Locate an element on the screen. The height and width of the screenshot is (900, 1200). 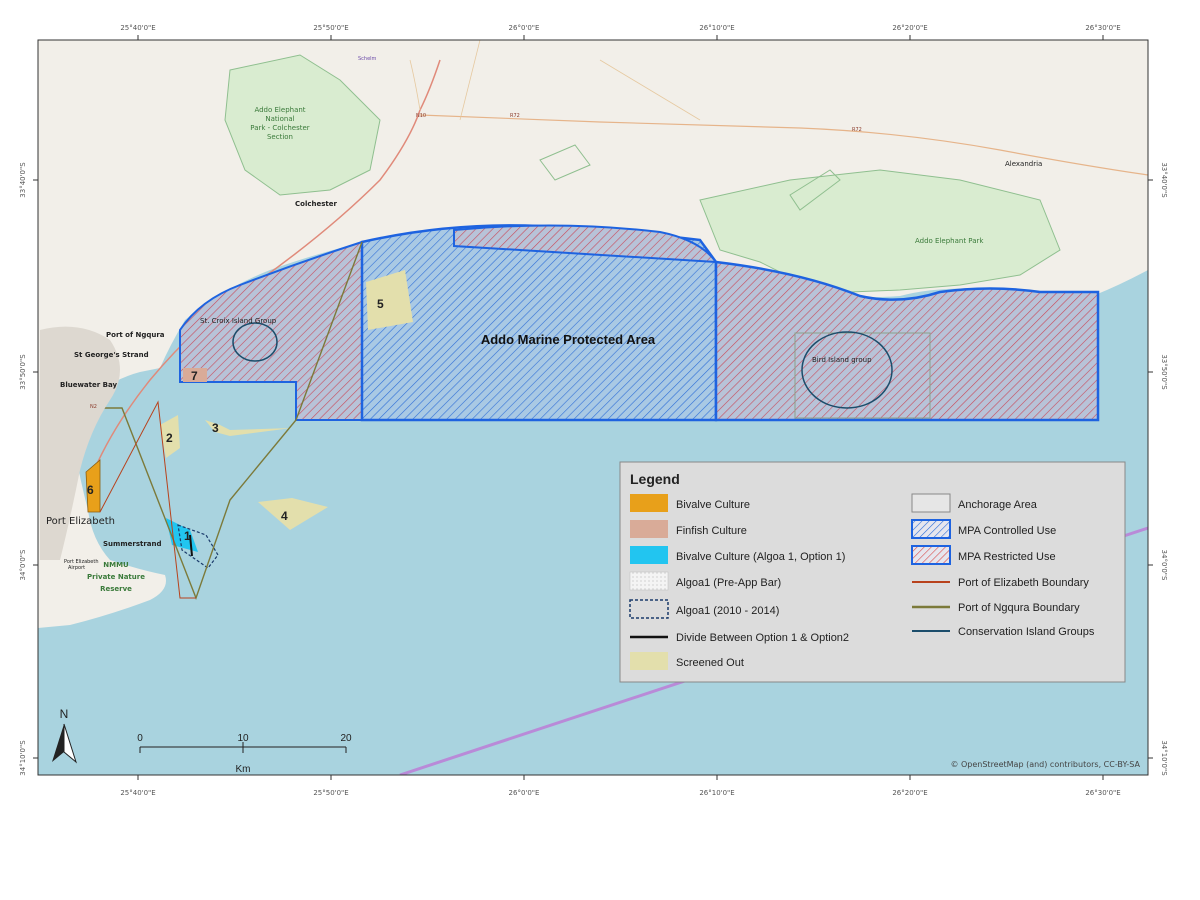
label-bluewater-bay: Bluewater Bay is located at coordinates (88, 385).